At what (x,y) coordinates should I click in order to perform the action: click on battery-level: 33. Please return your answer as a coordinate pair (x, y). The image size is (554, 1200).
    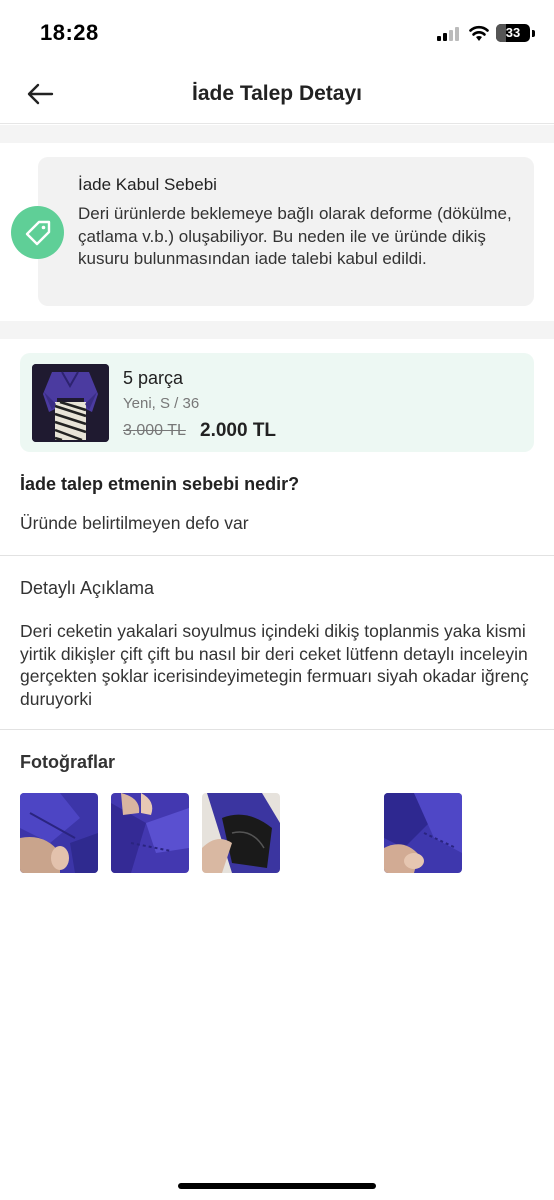
    Looking at the image, I should click on (513, 32).